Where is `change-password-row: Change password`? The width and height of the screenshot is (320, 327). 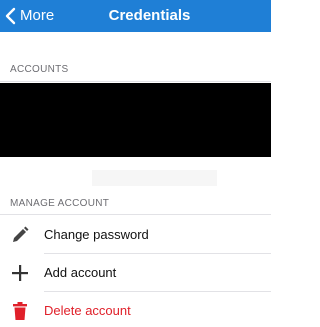 change-password-row: Change password is located at coordinates (135, 234).